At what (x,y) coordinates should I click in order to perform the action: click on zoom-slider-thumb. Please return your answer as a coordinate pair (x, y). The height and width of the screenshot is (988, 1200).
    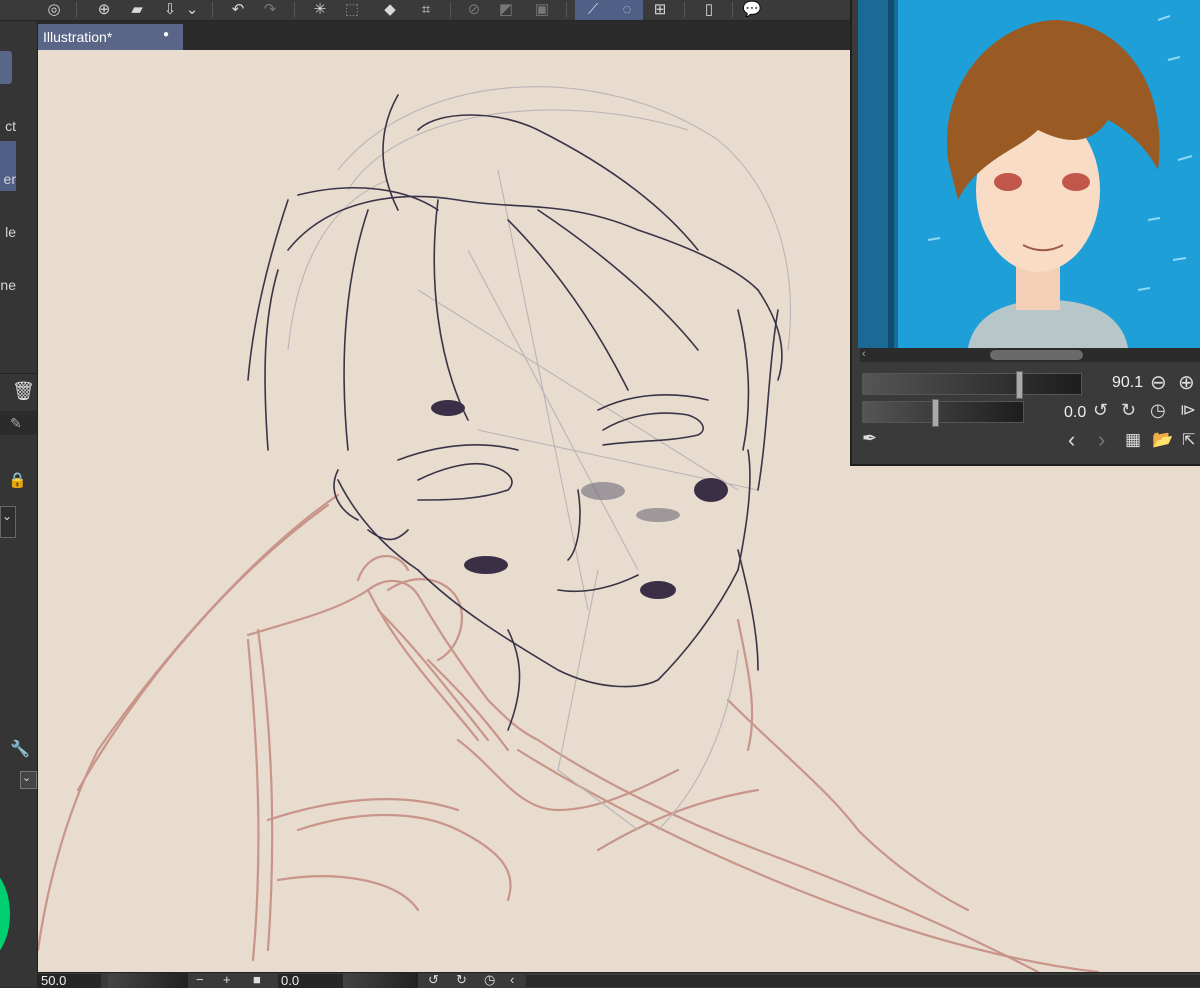
    Looking at the image, I should click on (1019, 385).